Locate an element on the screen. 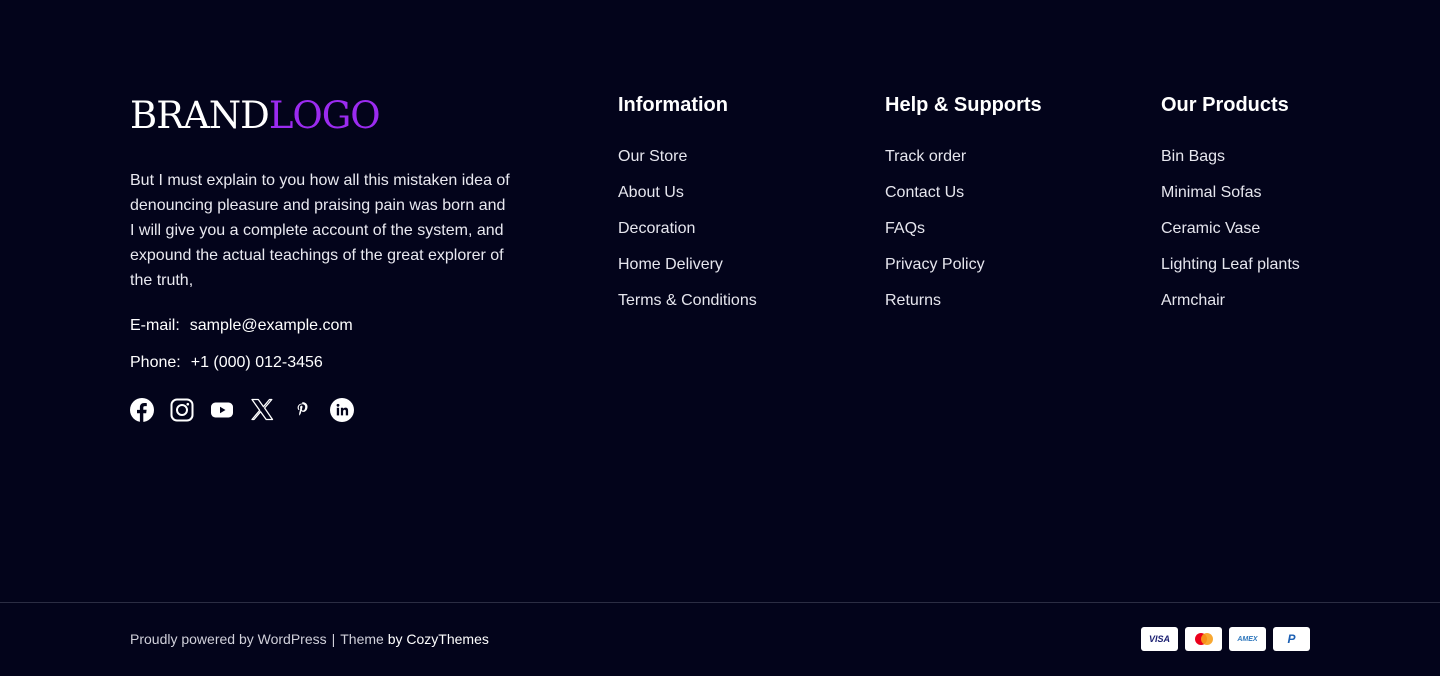 The image size is (1440, 676). payment-methods: VISA AMEX P is located at coordinates (1225, 639).